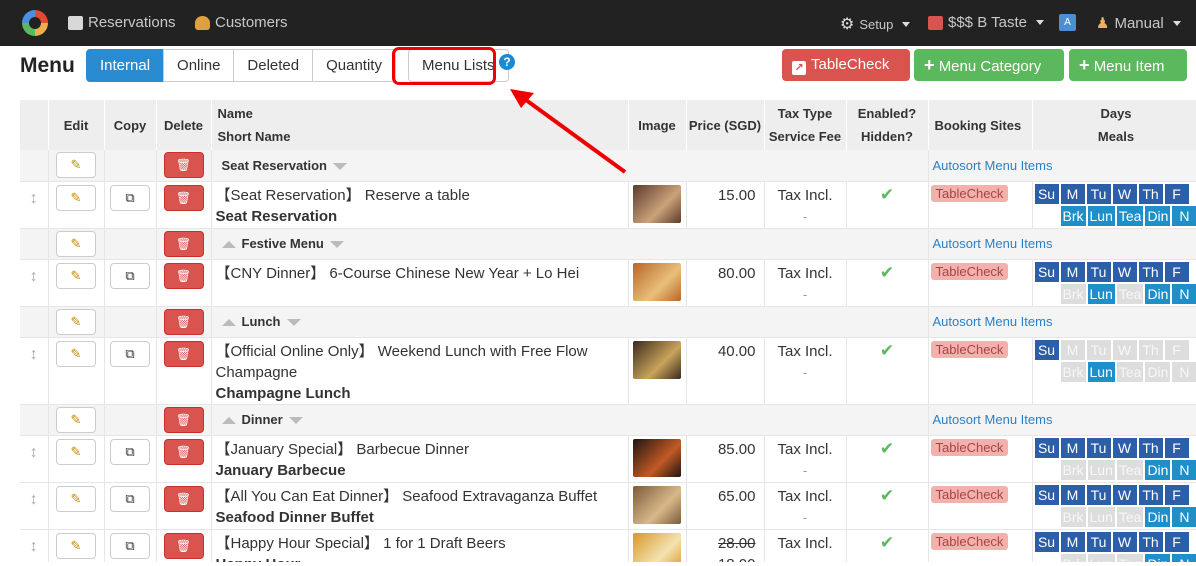 The image size is (1196, 566). Describe the element at coordinates (122, 22) in the screenshot. I see `nav-reservations: Reservations` at that location.